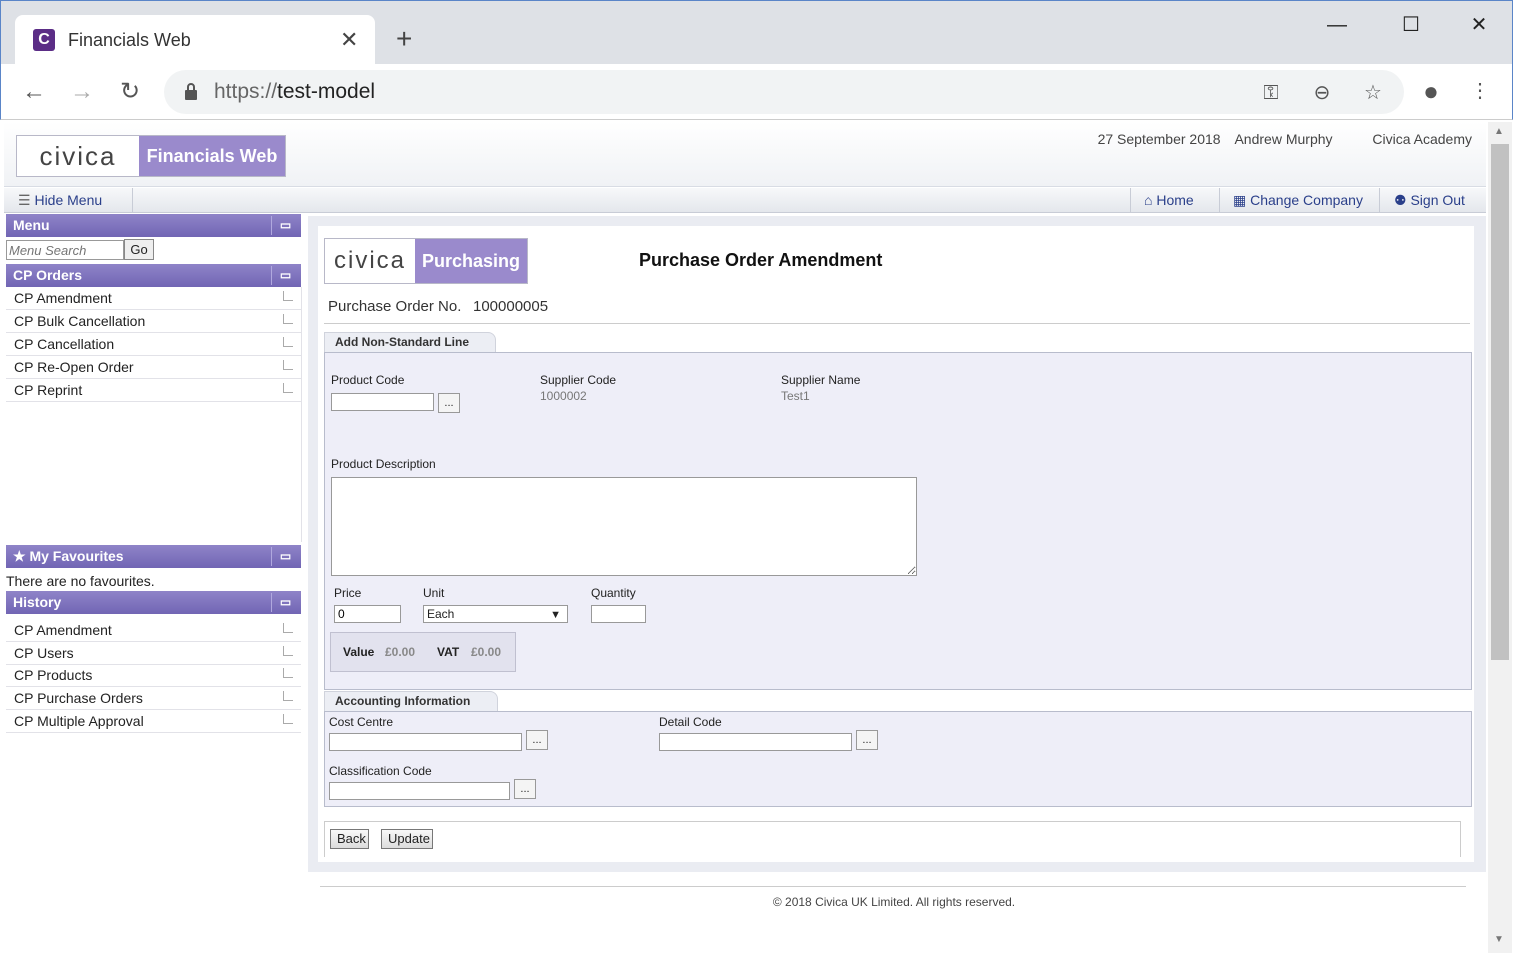 Image resolution: width=1513 pixels, height=953 pixels. I want to click on product-description-textarea, so click(624, 526).